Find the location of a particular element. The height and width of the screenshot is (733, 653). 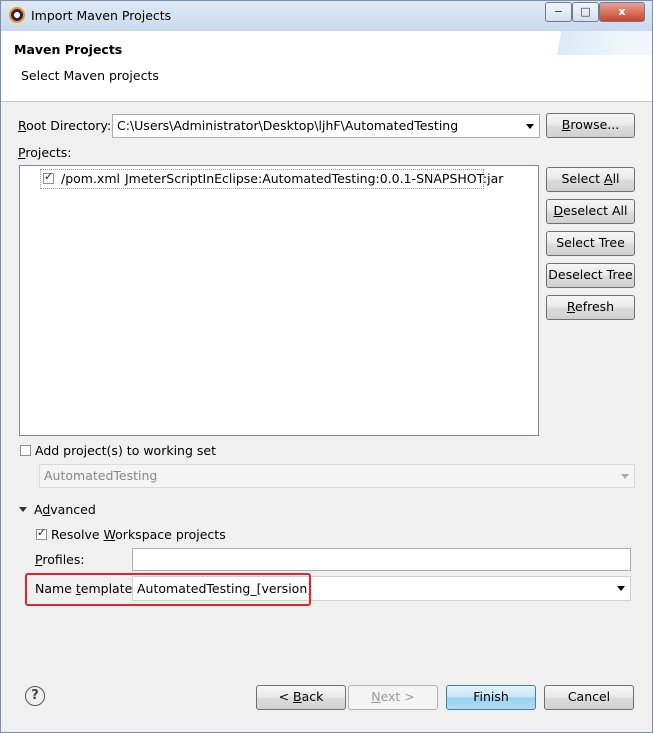

project-checkbox is located at coordinates (48, 177).